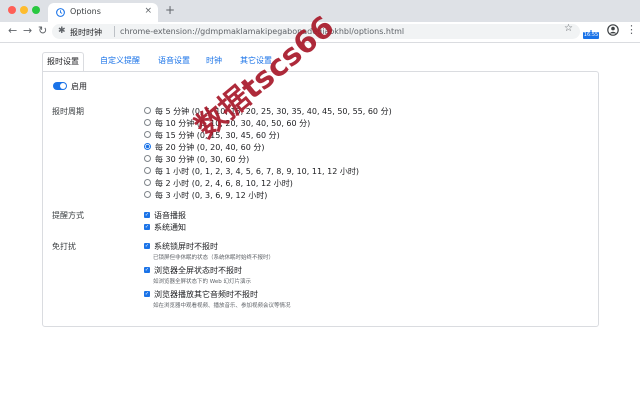 The image size is (640, 400). Describe the element at coordinates (202, 282) in the screenshot. I see `dnd-option-hint: 如浏览器全屏状态下的 Web 幻灯片演示` at that location.